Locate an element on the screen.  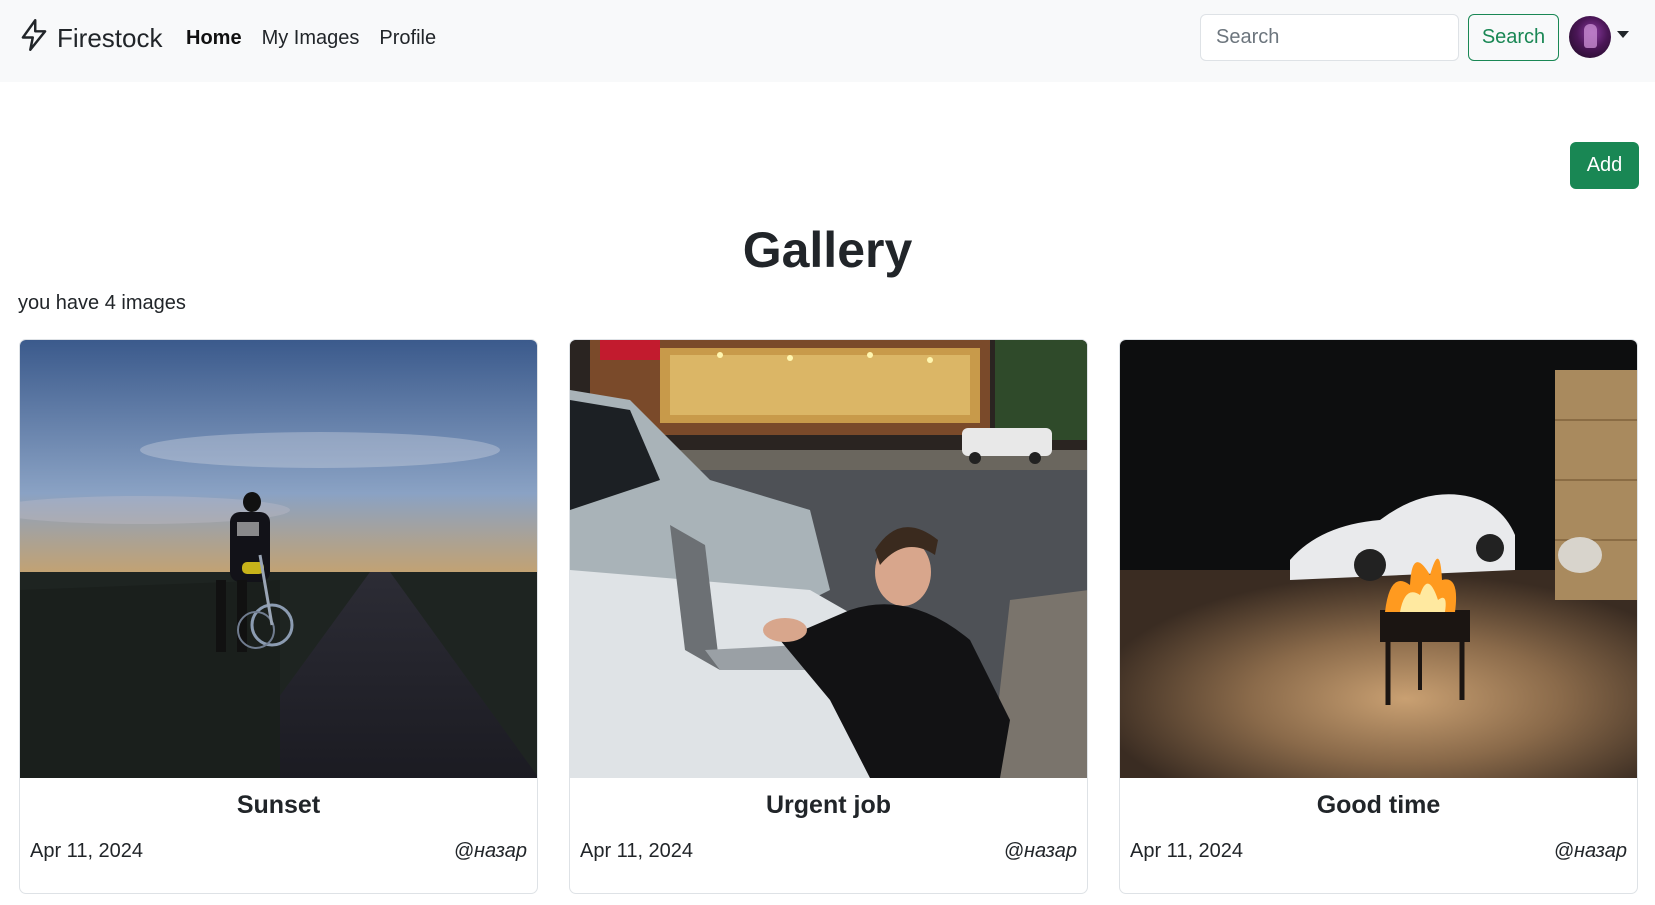
search-input is located at coordinates (1329, 37).